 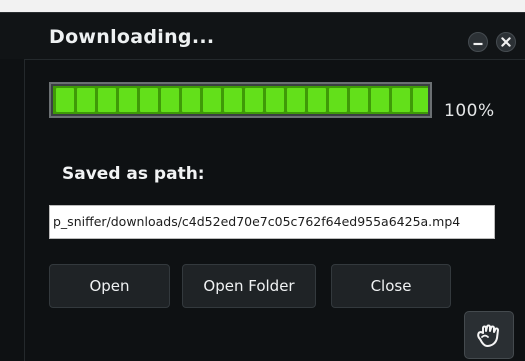 I want to click on hand-icon, so click(x=488, y=335).